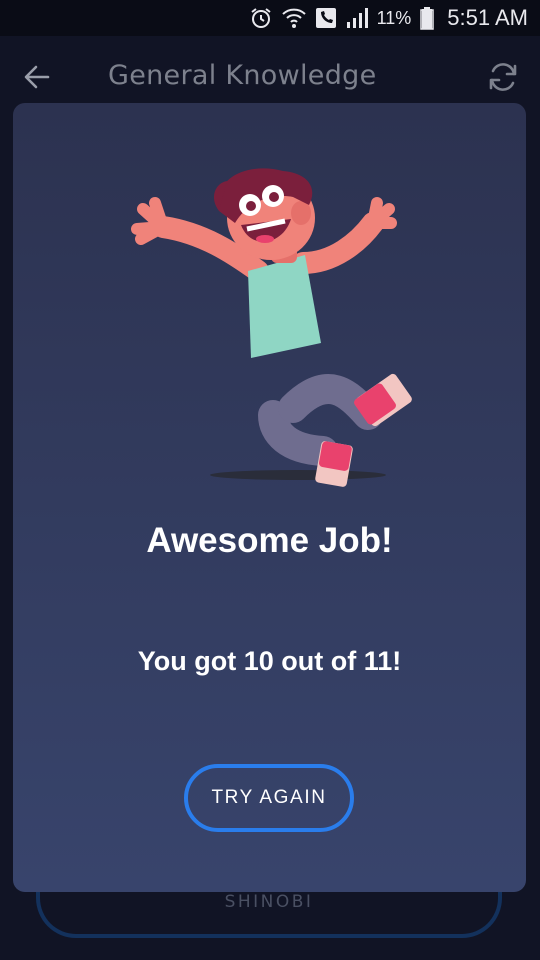  I want to click on phone-icon, so click(326, 18).